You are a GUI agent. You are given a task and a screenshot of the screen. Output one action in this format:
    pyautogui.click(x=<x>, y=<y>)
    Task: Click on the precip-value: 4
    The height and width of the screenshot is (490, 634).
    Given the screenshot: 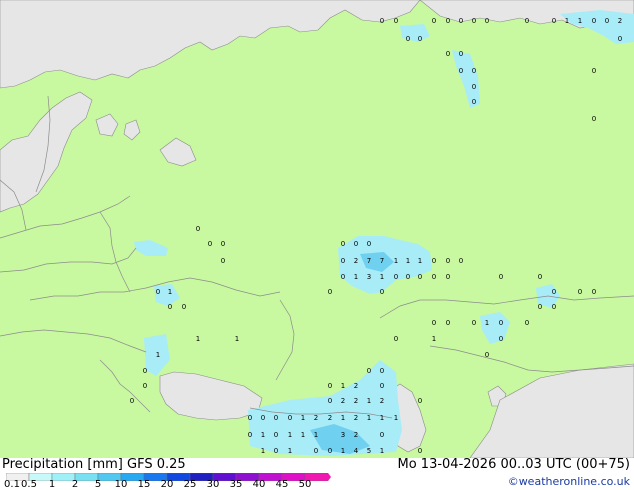 What is the action you would take?
    pyautogui.click(x=356, y=451)
    